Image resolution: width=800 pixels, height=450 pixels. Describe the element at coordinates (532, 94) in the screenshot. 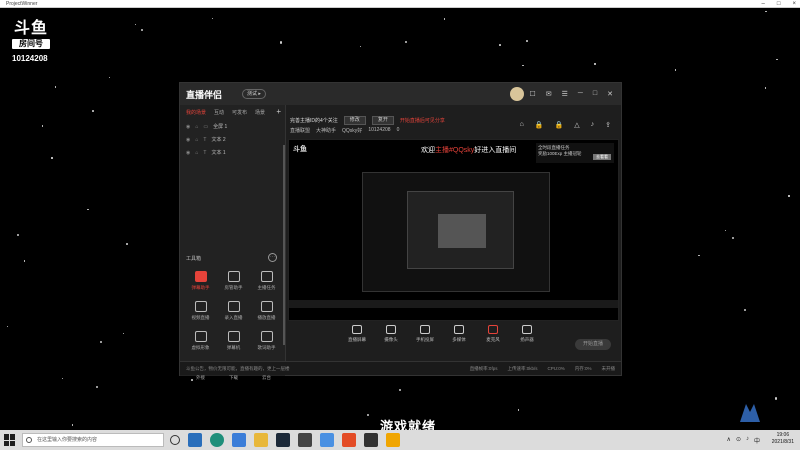

I see `screen-icon: ☐` at that location.